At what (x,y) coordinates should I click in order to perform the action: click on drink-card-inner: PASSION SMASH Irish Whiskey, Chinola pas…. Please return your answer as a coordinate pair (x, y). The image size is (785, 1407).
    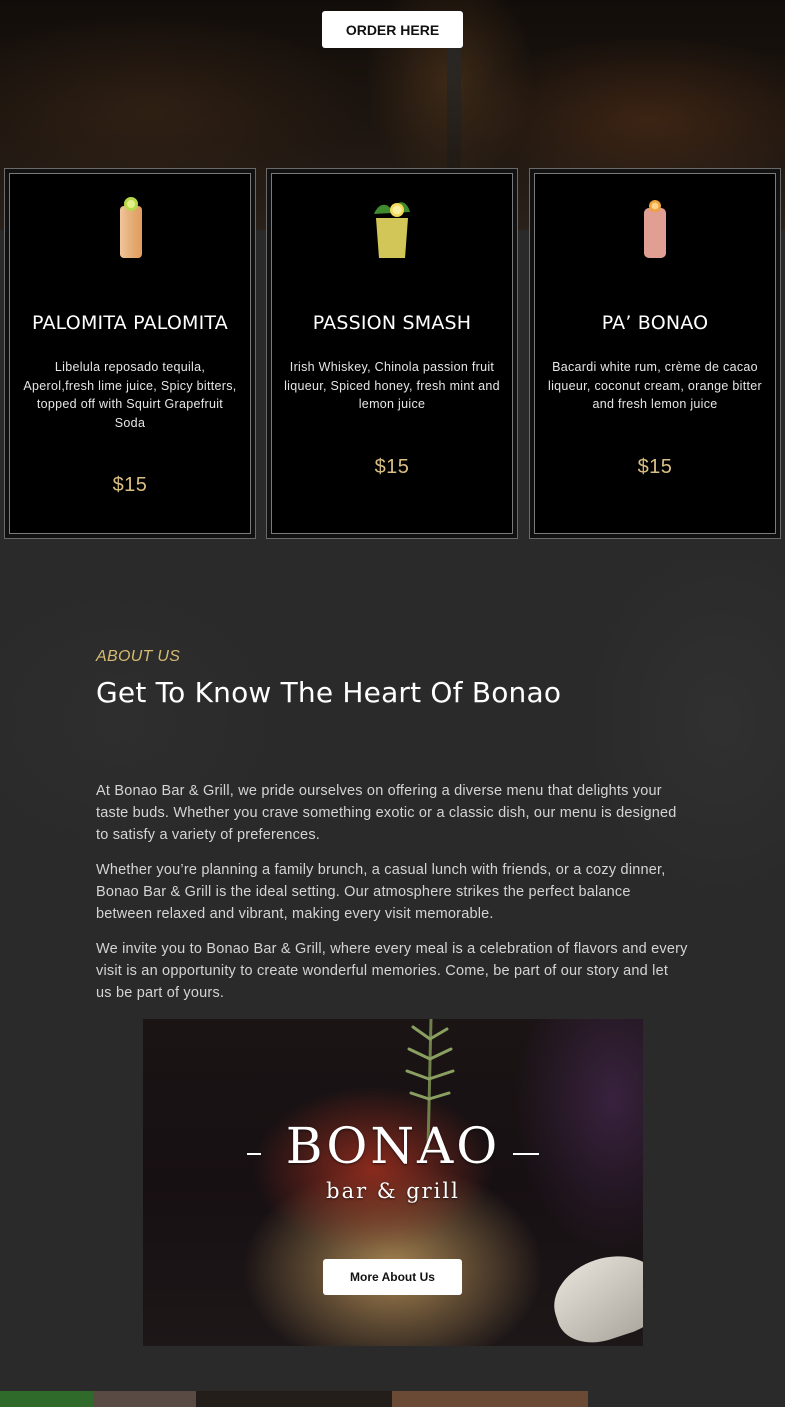
    Looking at the image, I should click on (392, 353).